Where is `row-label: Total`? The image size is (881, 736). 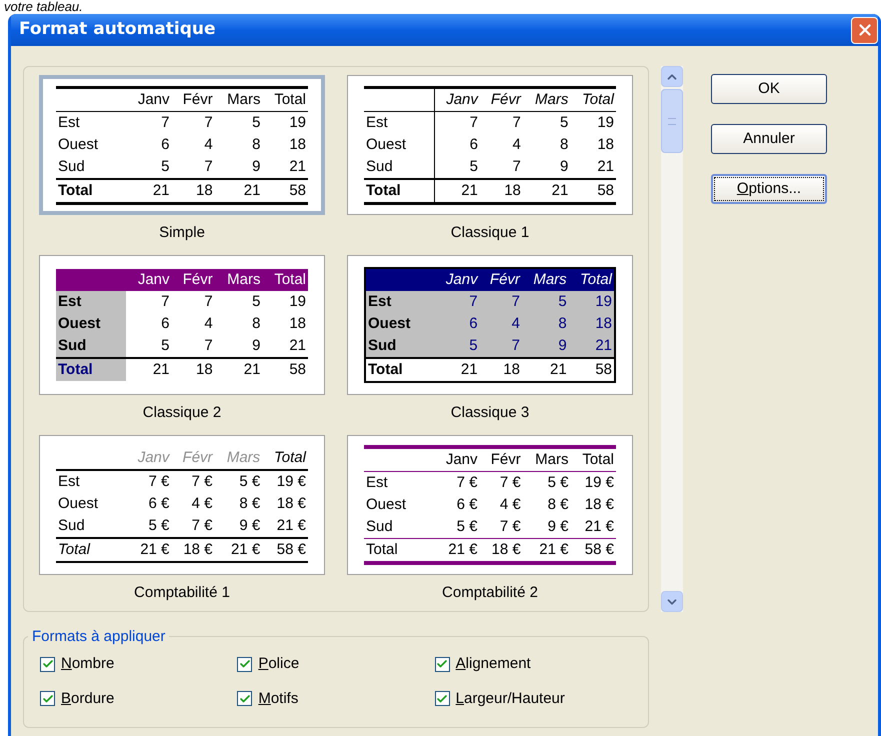 row-label: Total is located at coordinates (91, 190).